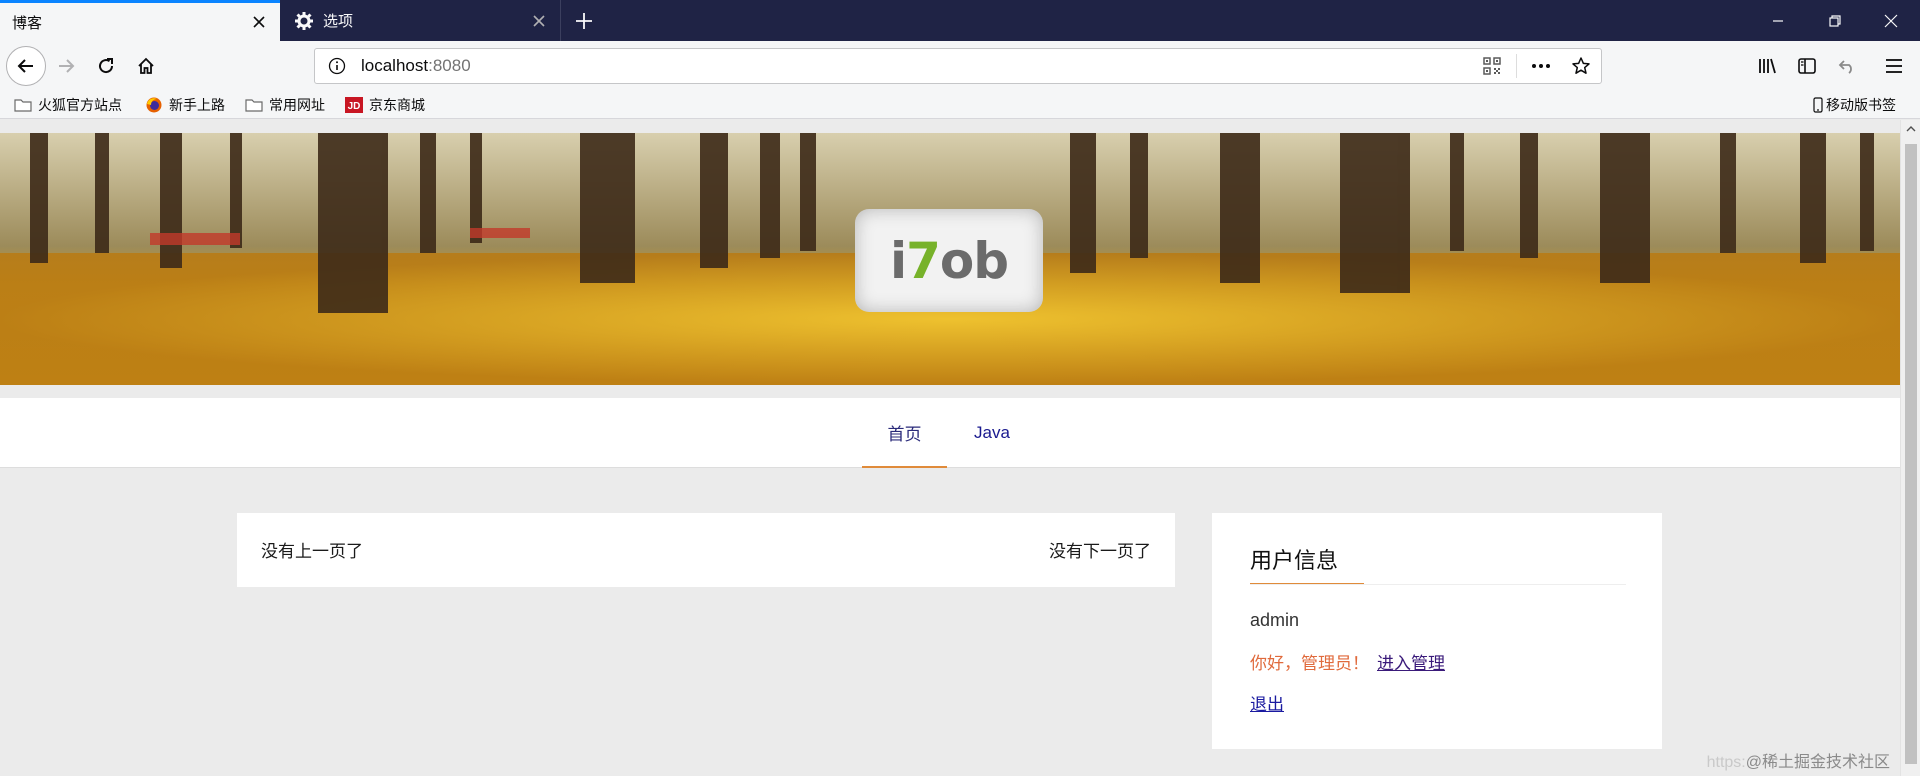 This screenshot has height=776, width=1920. Describe the element at coordinates (960, 20) in the screenshot. I see `tab-strip: 博客 选项` at that location.